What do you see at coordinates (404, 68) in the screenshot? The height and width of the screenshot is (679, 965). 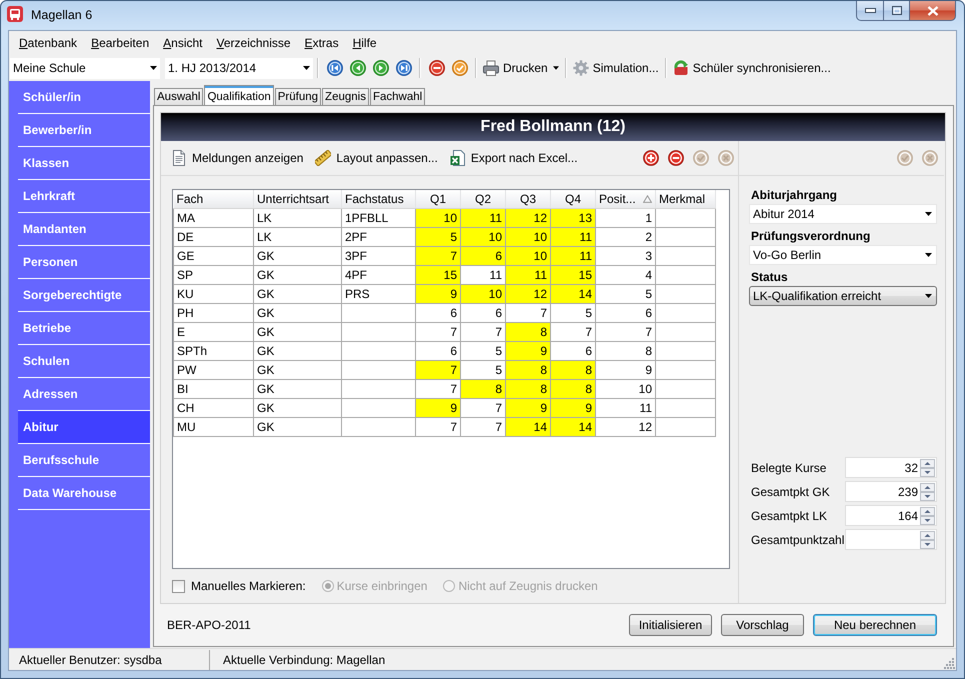 I see `skip-to-end-icon` at bounding box center [404, 68].